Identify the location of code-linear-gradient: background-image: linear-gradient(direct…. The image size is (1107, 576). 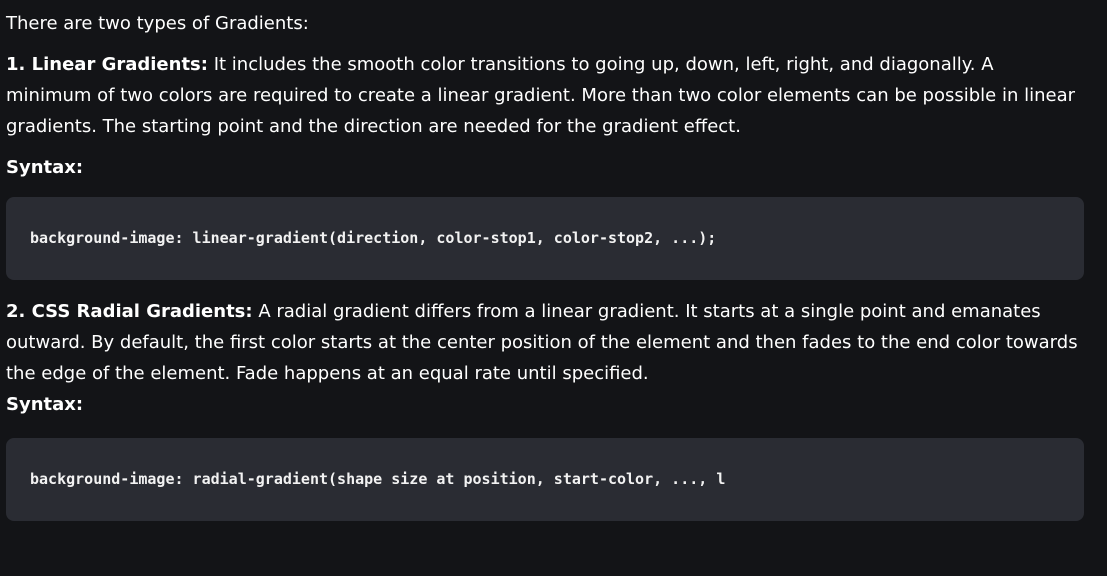
(373, 238).